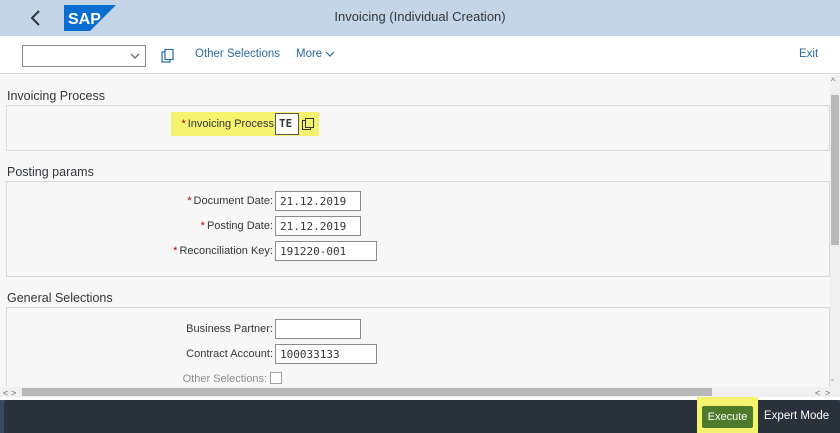 The image size is (840, 433). Describe the element at coordinates (835, 170) in the screenshot. I see `vertical-scroll-thumb` at that location.